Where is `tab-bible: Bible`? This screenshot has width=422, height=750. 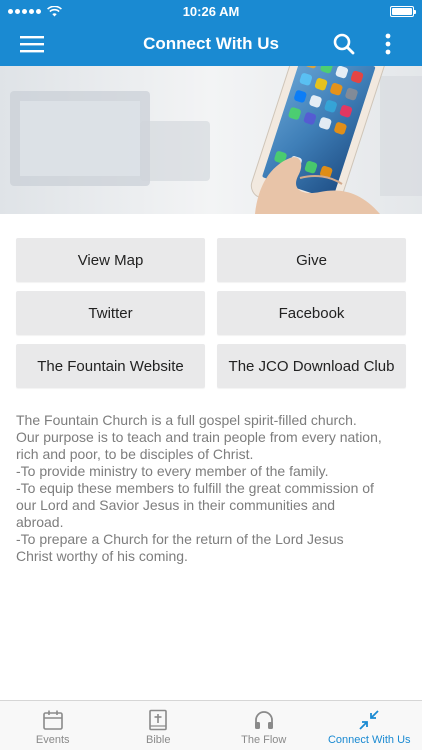 tab-bible: Bible is located at coordinates (159, 725).